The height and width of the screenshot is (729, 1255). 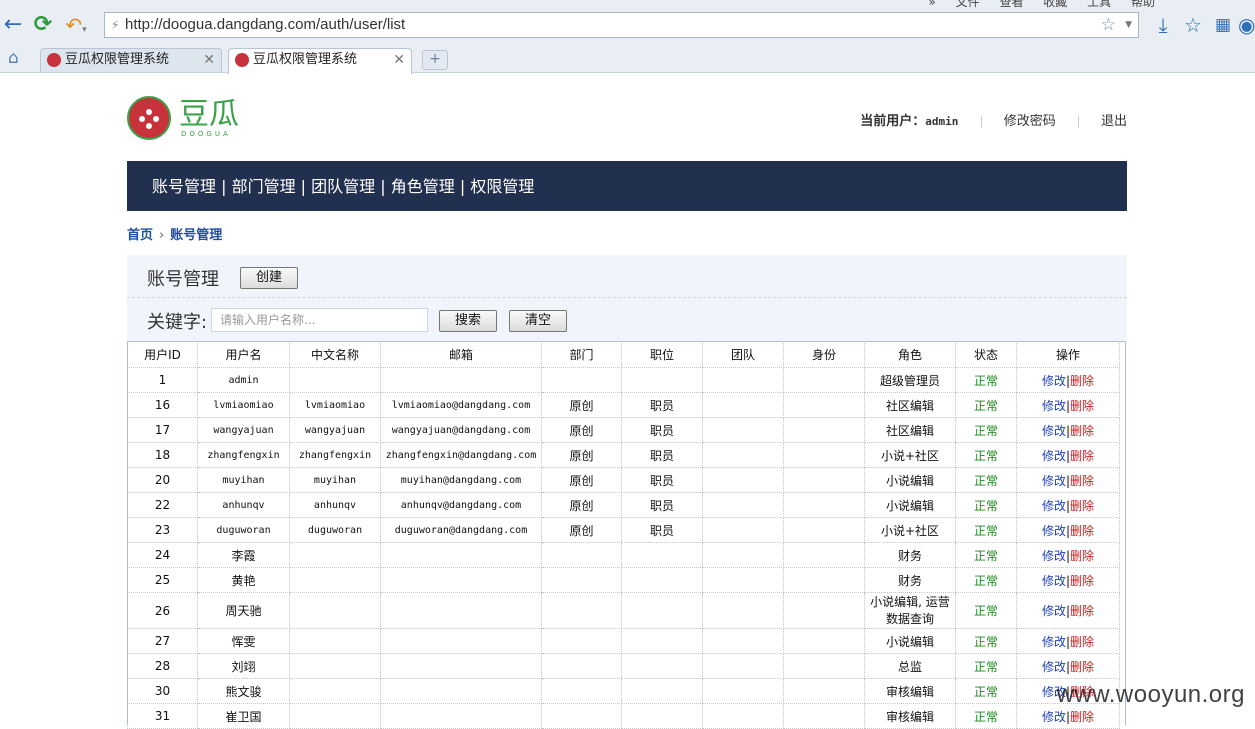 I want to click on table-header: 用户ID 用户名 中文名称 邮箱 部门 职位 团队 身份 角色 状态 操作, so click(x=623, y=354).